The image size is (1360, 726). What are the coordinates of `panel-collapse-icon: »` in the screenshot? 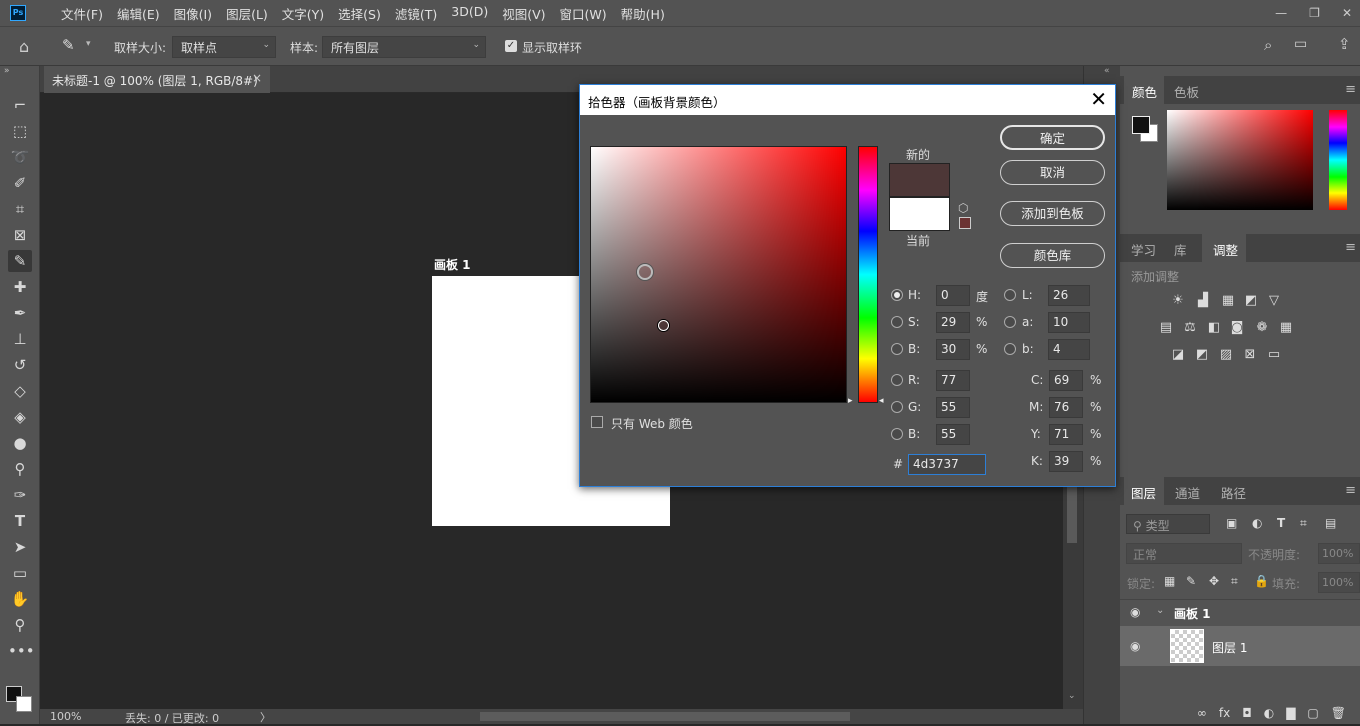 It's located at (7, 71).